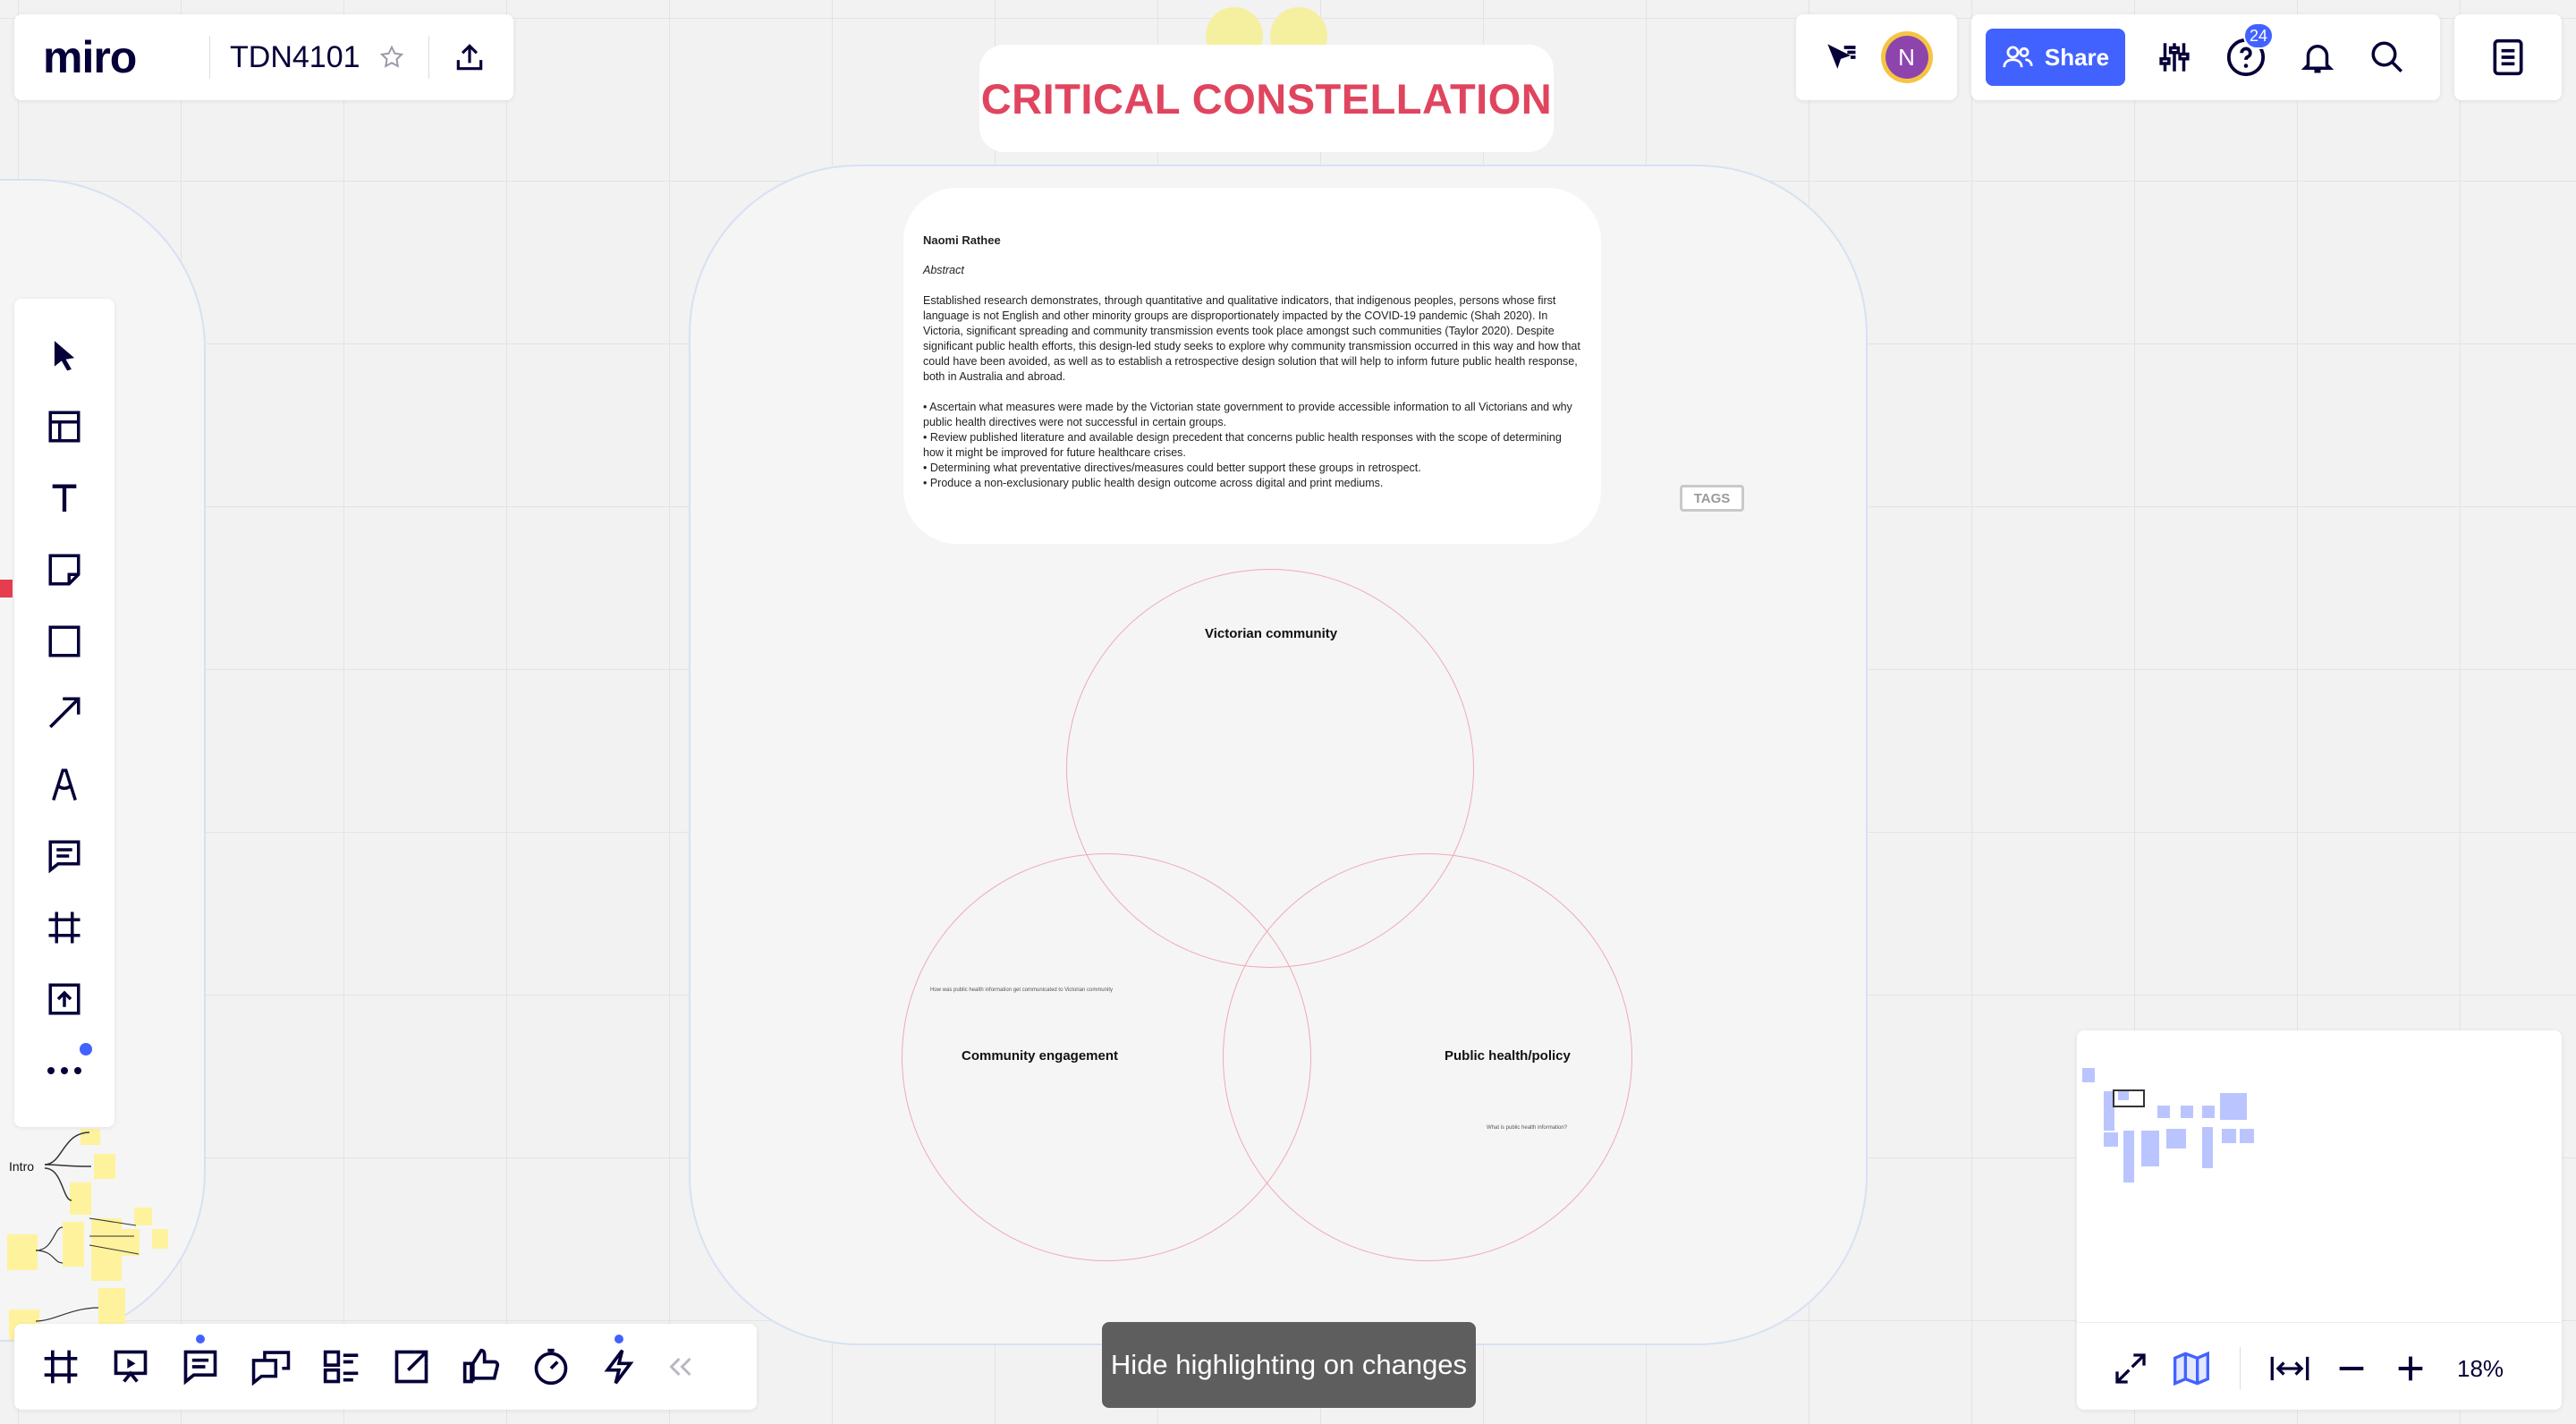  What do you see at coordinates (86, 1049) in the screenshot?
I see `more-notification-dot` at bounding box center [86, 1049].